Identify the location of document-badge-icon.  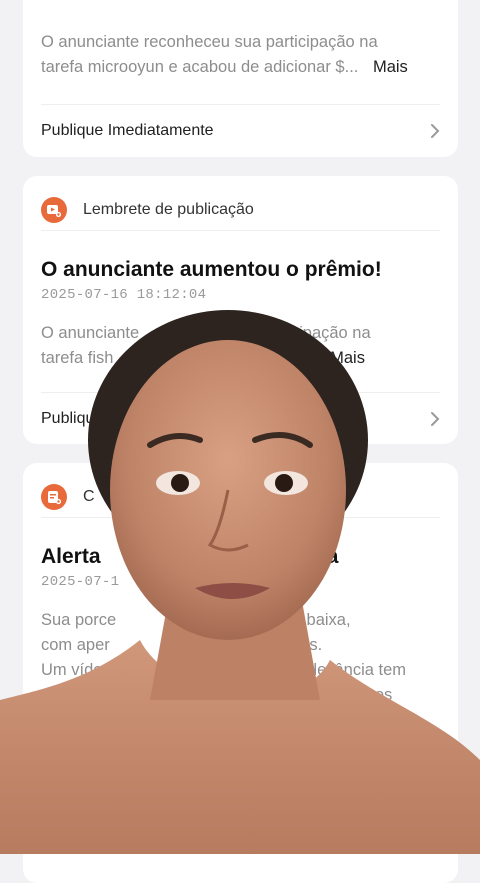
(54, 497).